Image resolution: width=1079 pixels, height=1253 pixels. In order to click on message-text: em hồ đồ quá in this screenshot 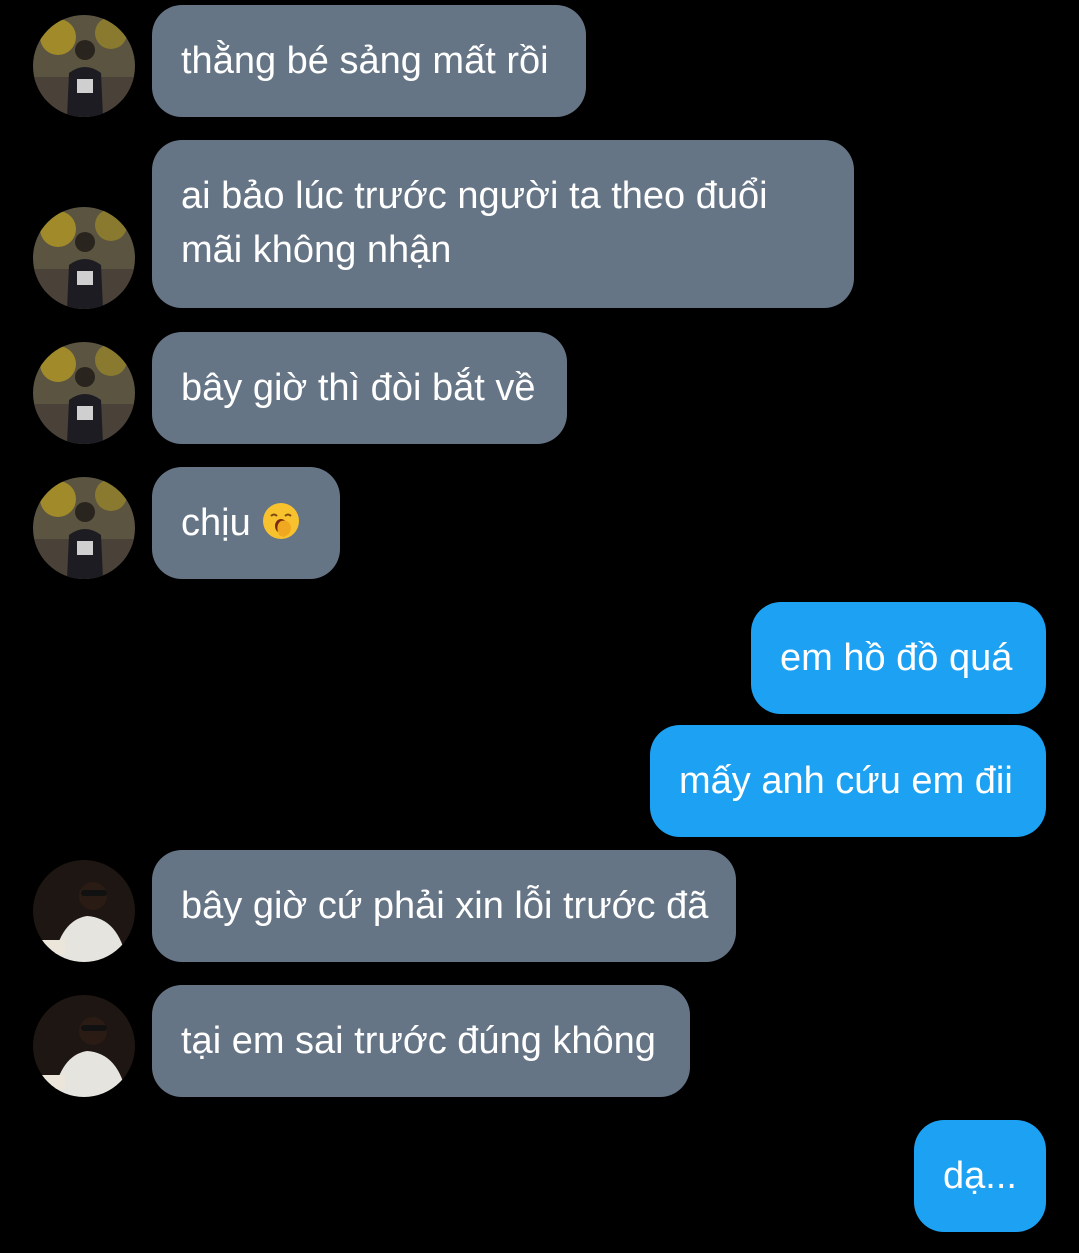, I will do `click(896, 658)`.